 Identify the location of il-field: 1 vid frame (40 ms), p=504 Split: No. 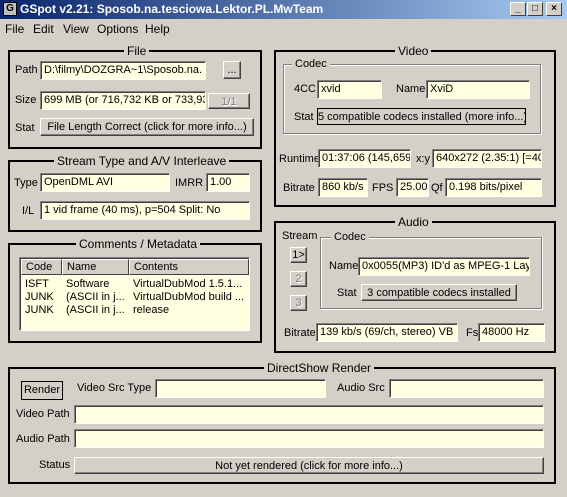
(145, 210).